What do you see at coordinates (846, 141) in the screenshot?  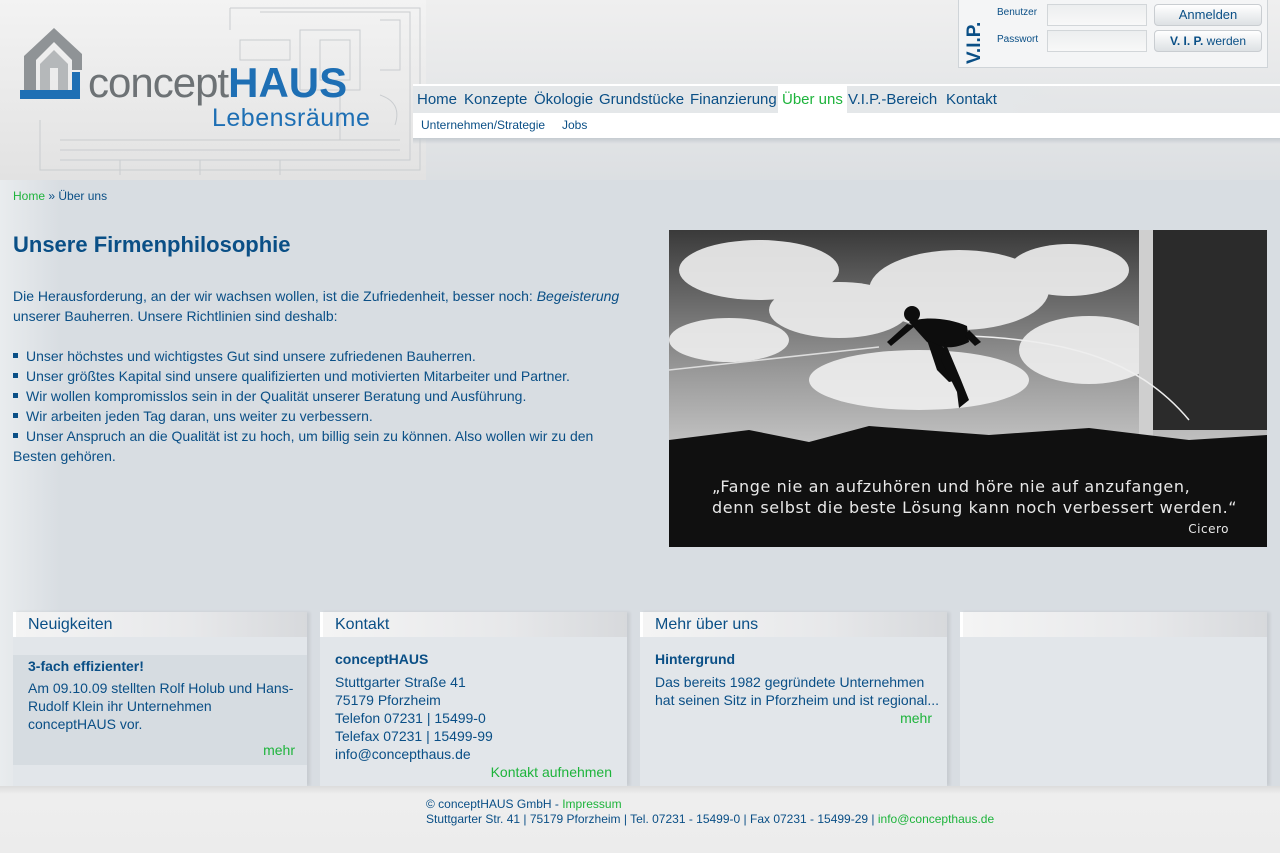 I see `subnav-shadow` at bounding box center [846, 141].